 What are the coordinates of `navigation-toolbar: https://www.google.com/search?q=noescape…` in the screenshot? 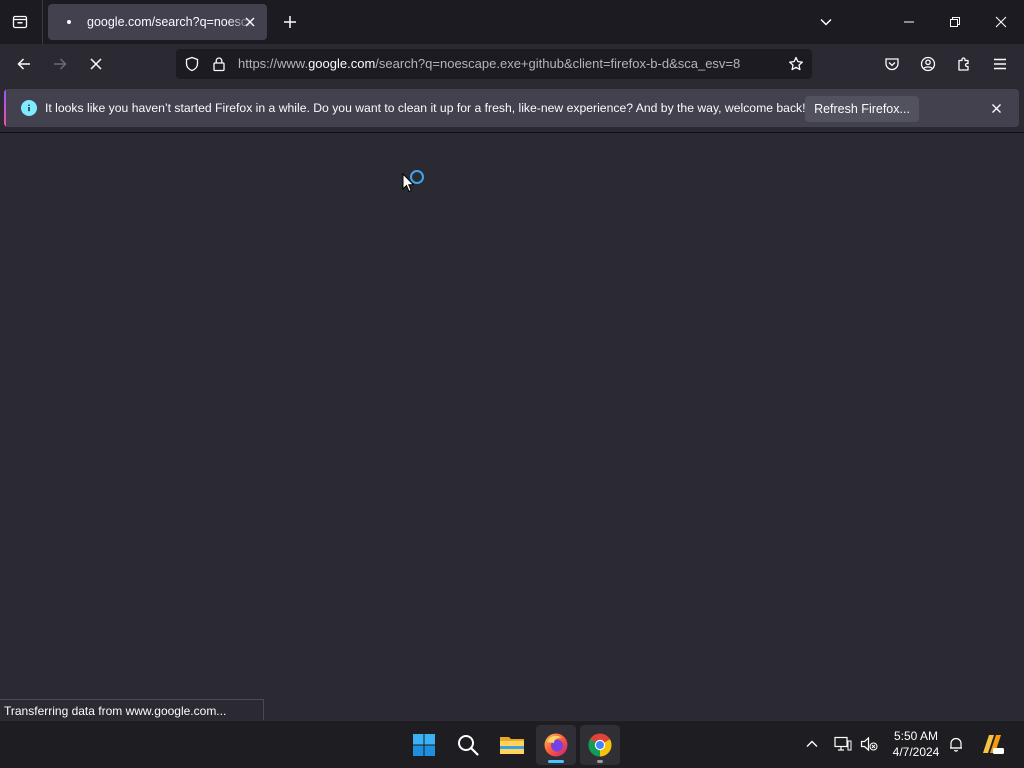 It's located at (512, 64).